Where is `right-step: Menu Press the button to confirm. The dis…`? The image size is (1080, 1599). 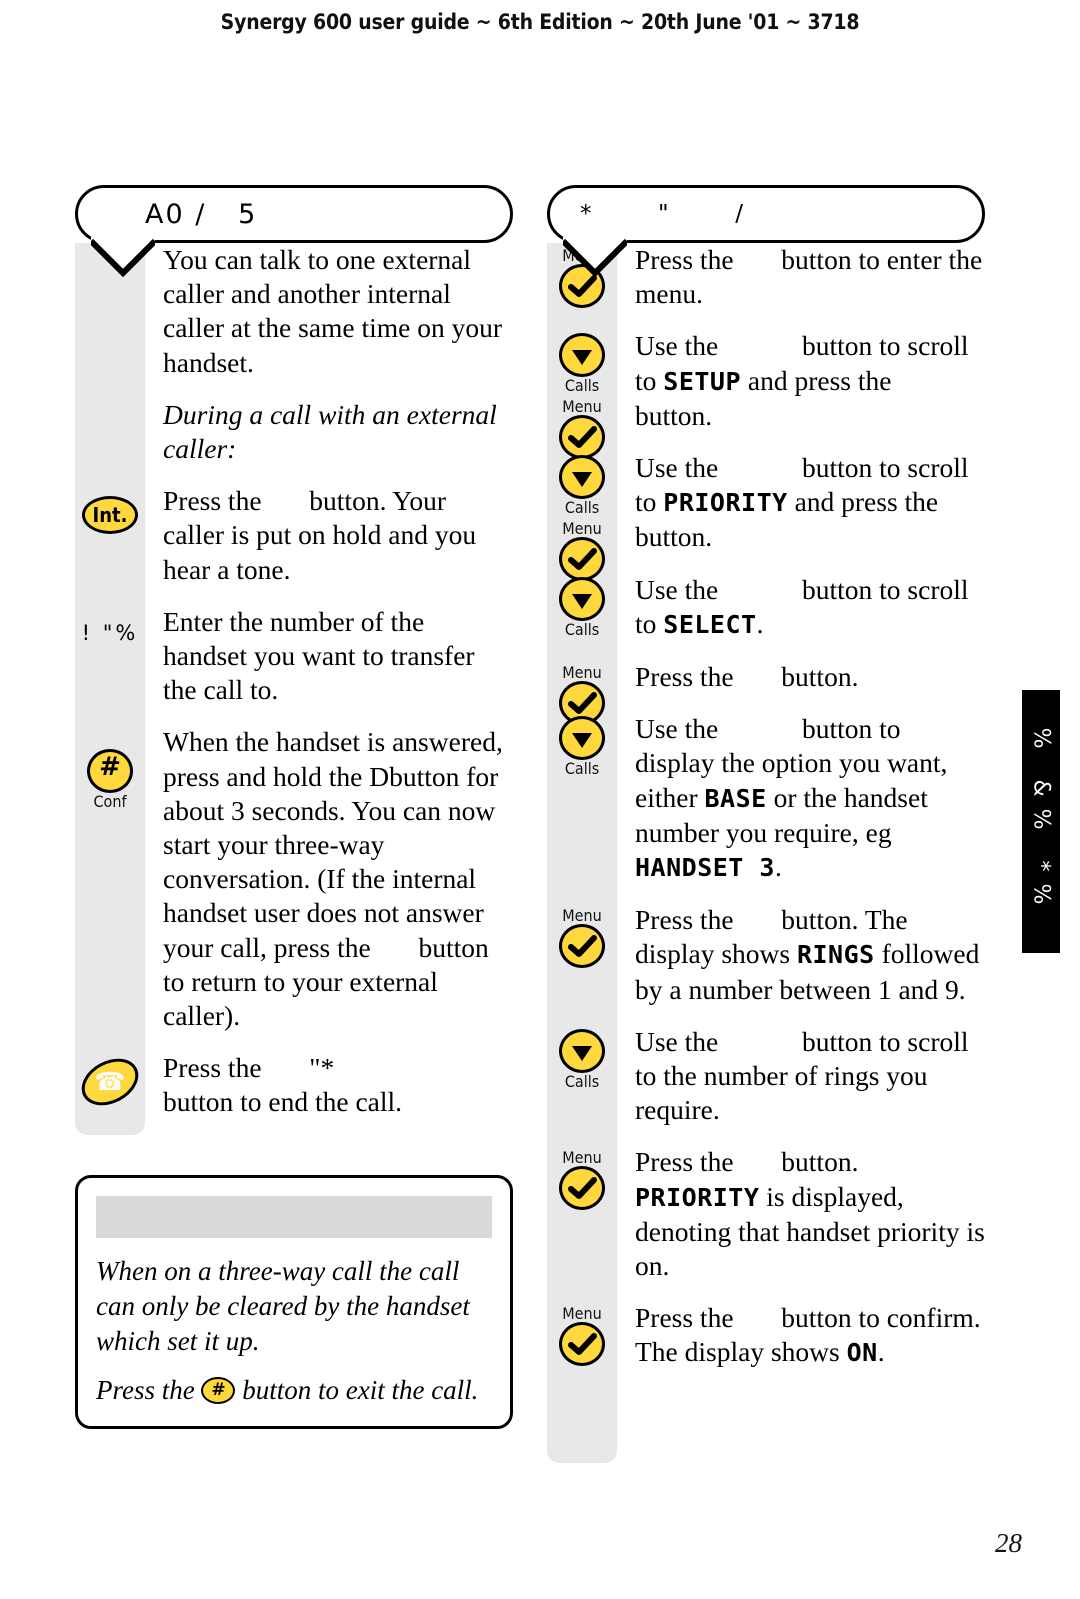
right-step: Menu Press the button to confirm. The dis… is located at coordinates (766, 1344).